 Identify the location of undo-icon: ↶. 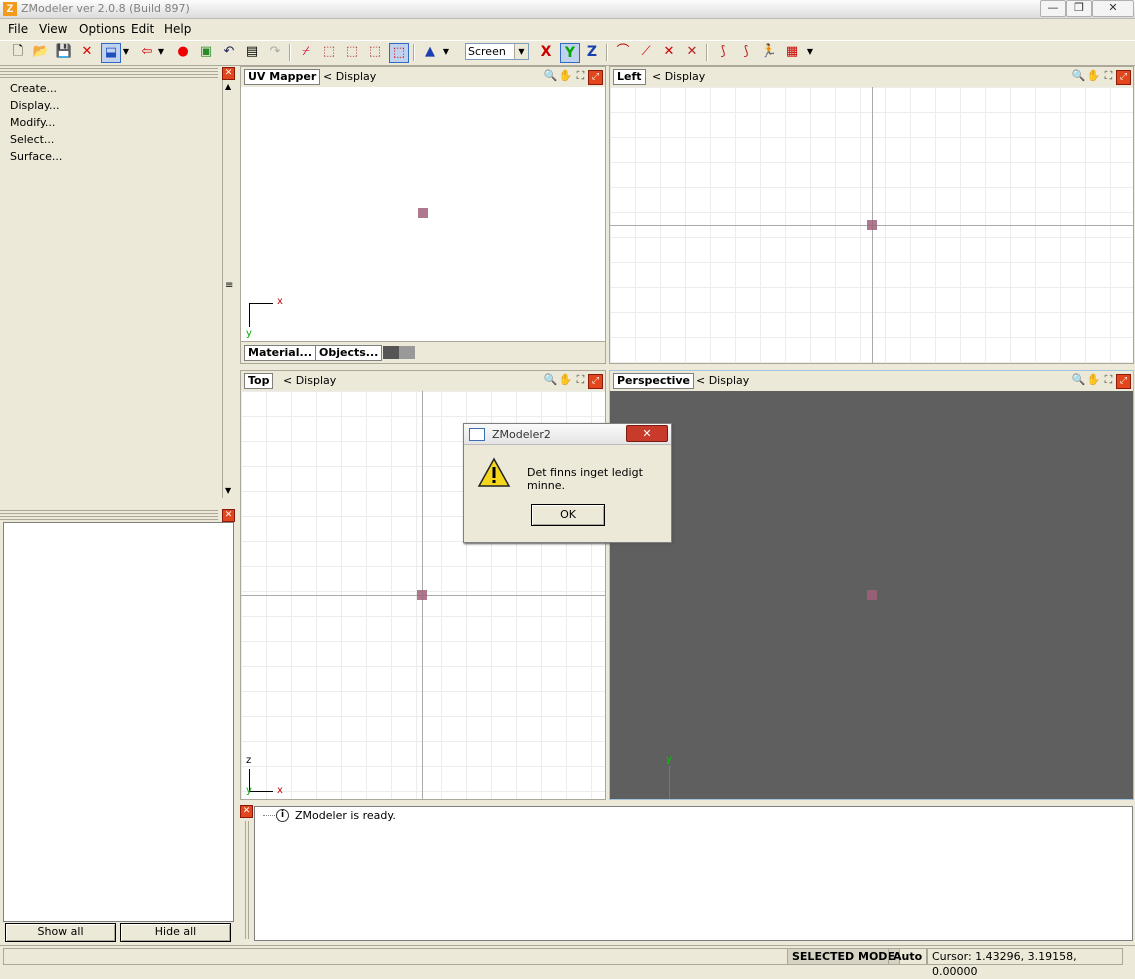
(229, 52).